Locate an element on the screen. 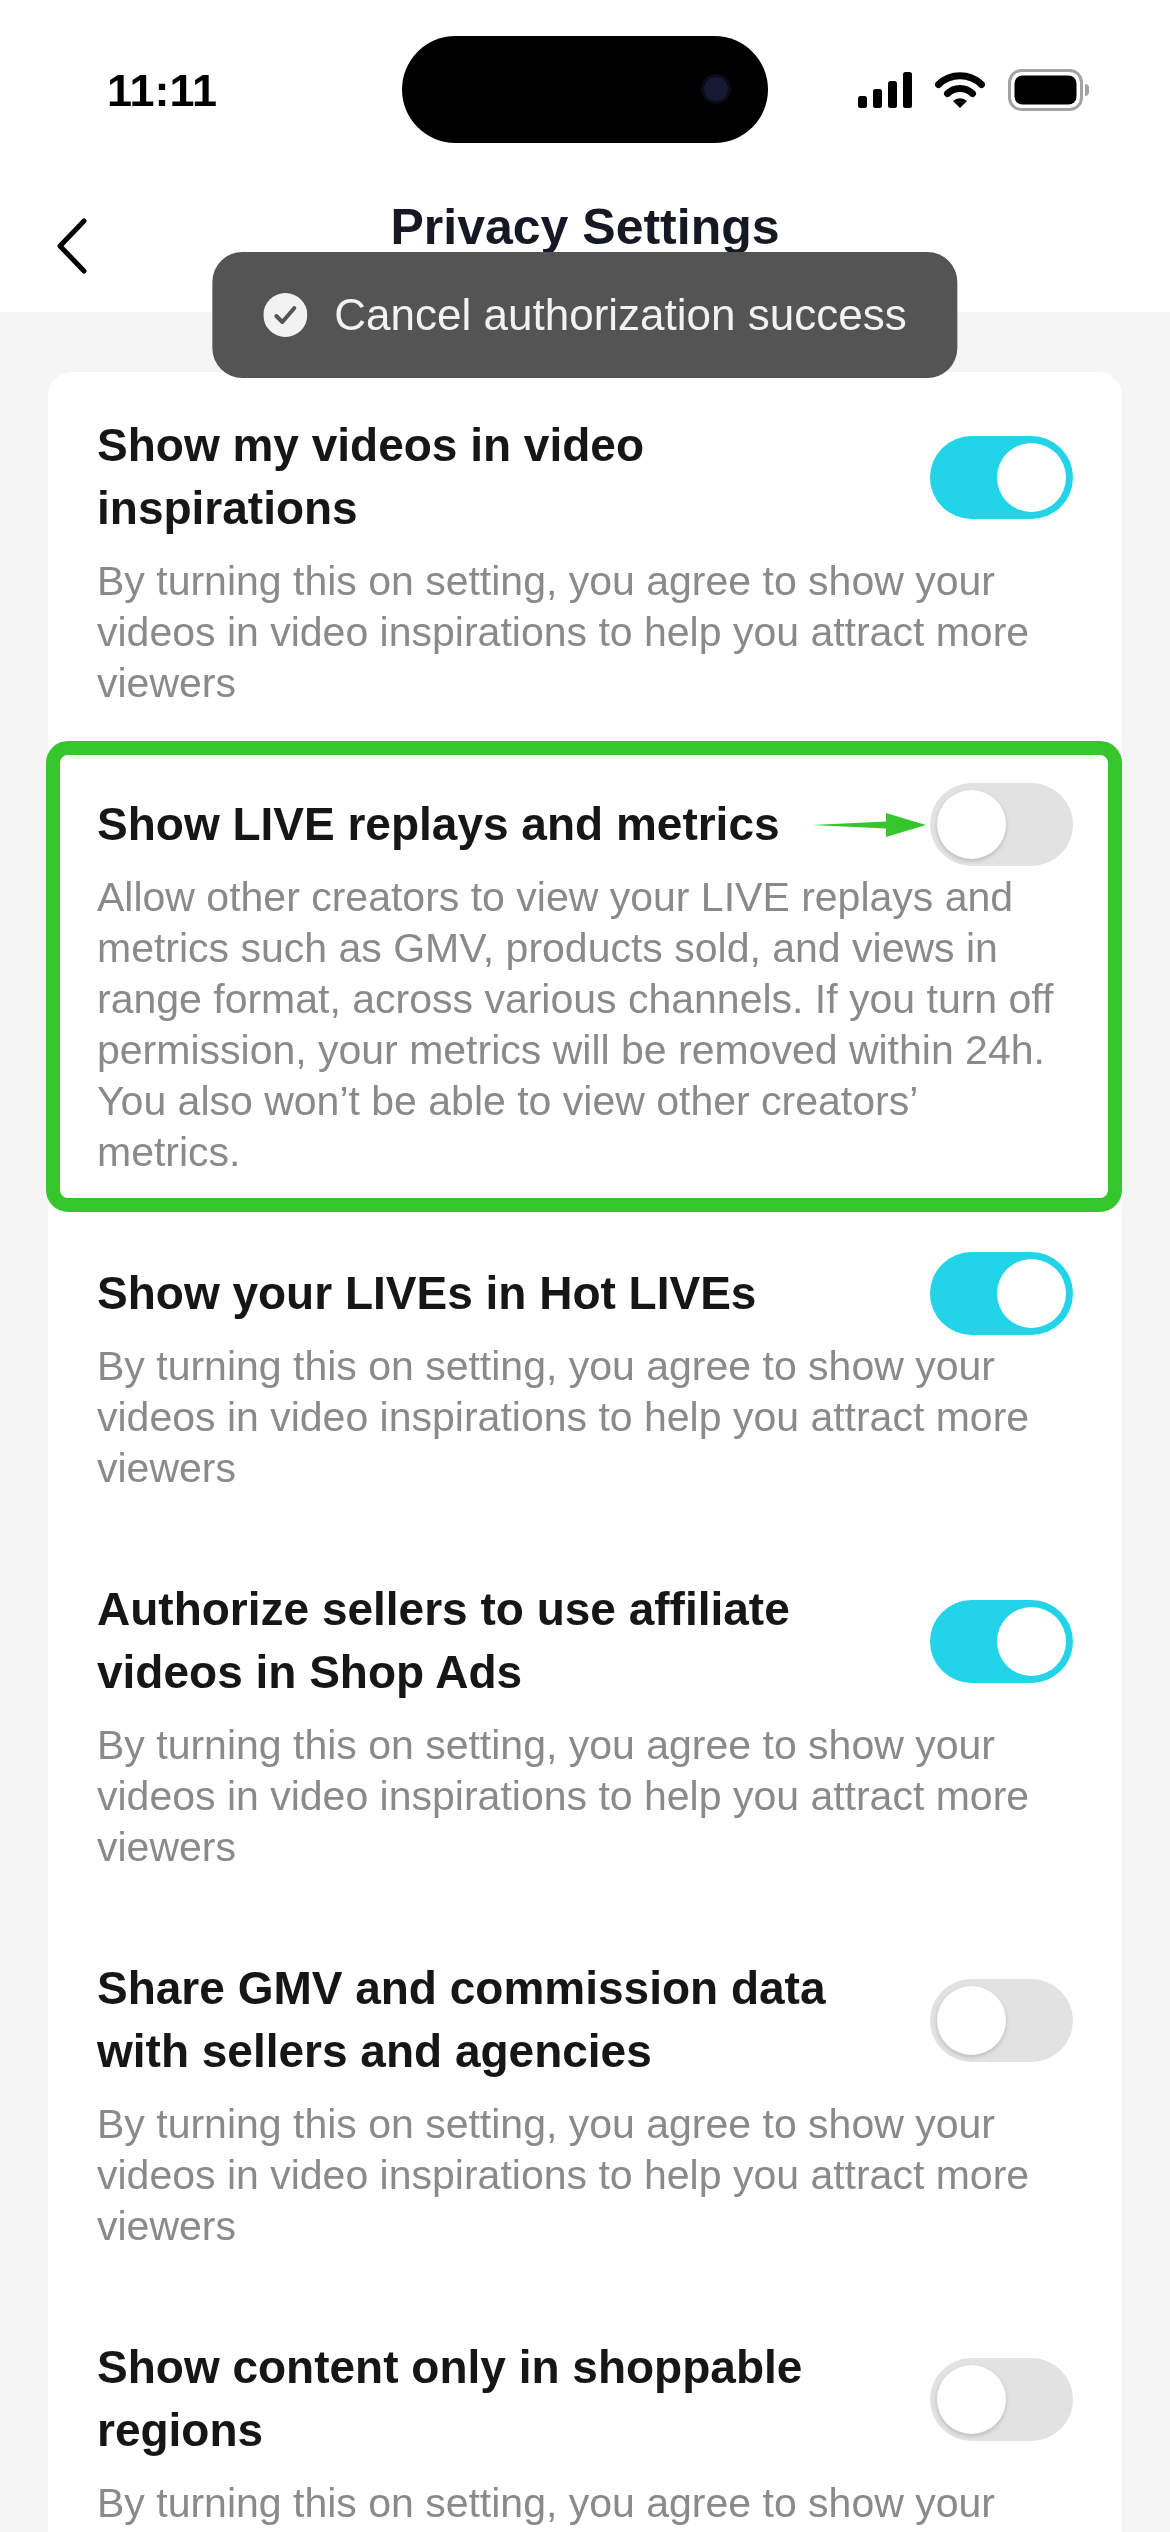  status-time: 11:11 is located at coordinates (162, 90).